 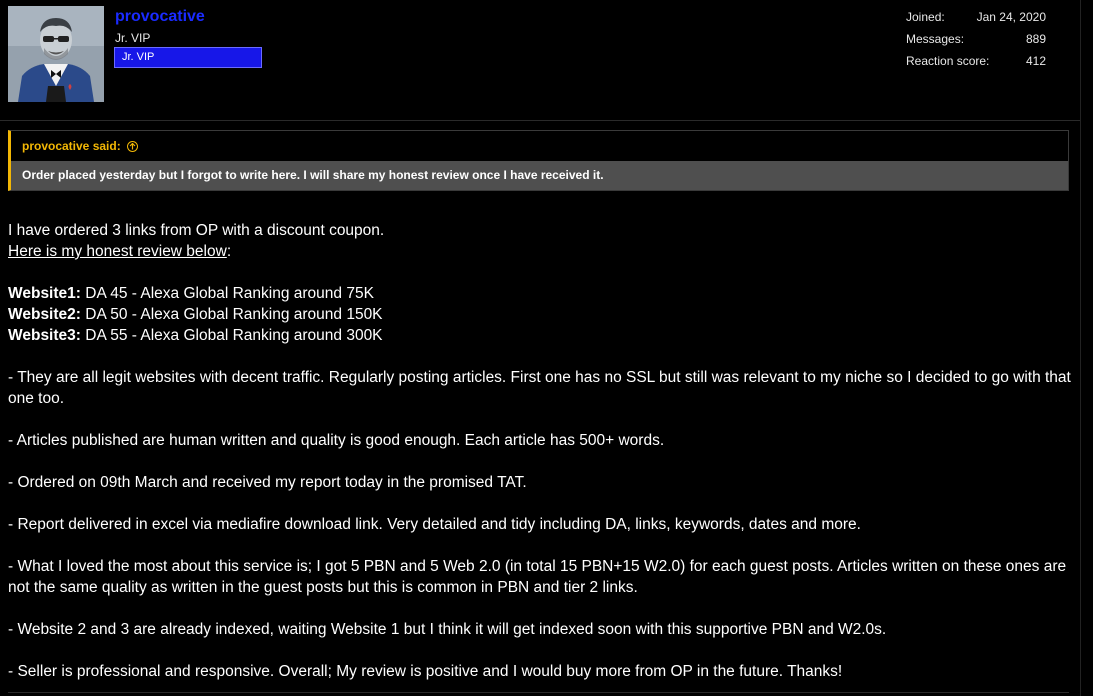 I want to click on user-banner: Jr. VIP, so click(x=188, y=57).